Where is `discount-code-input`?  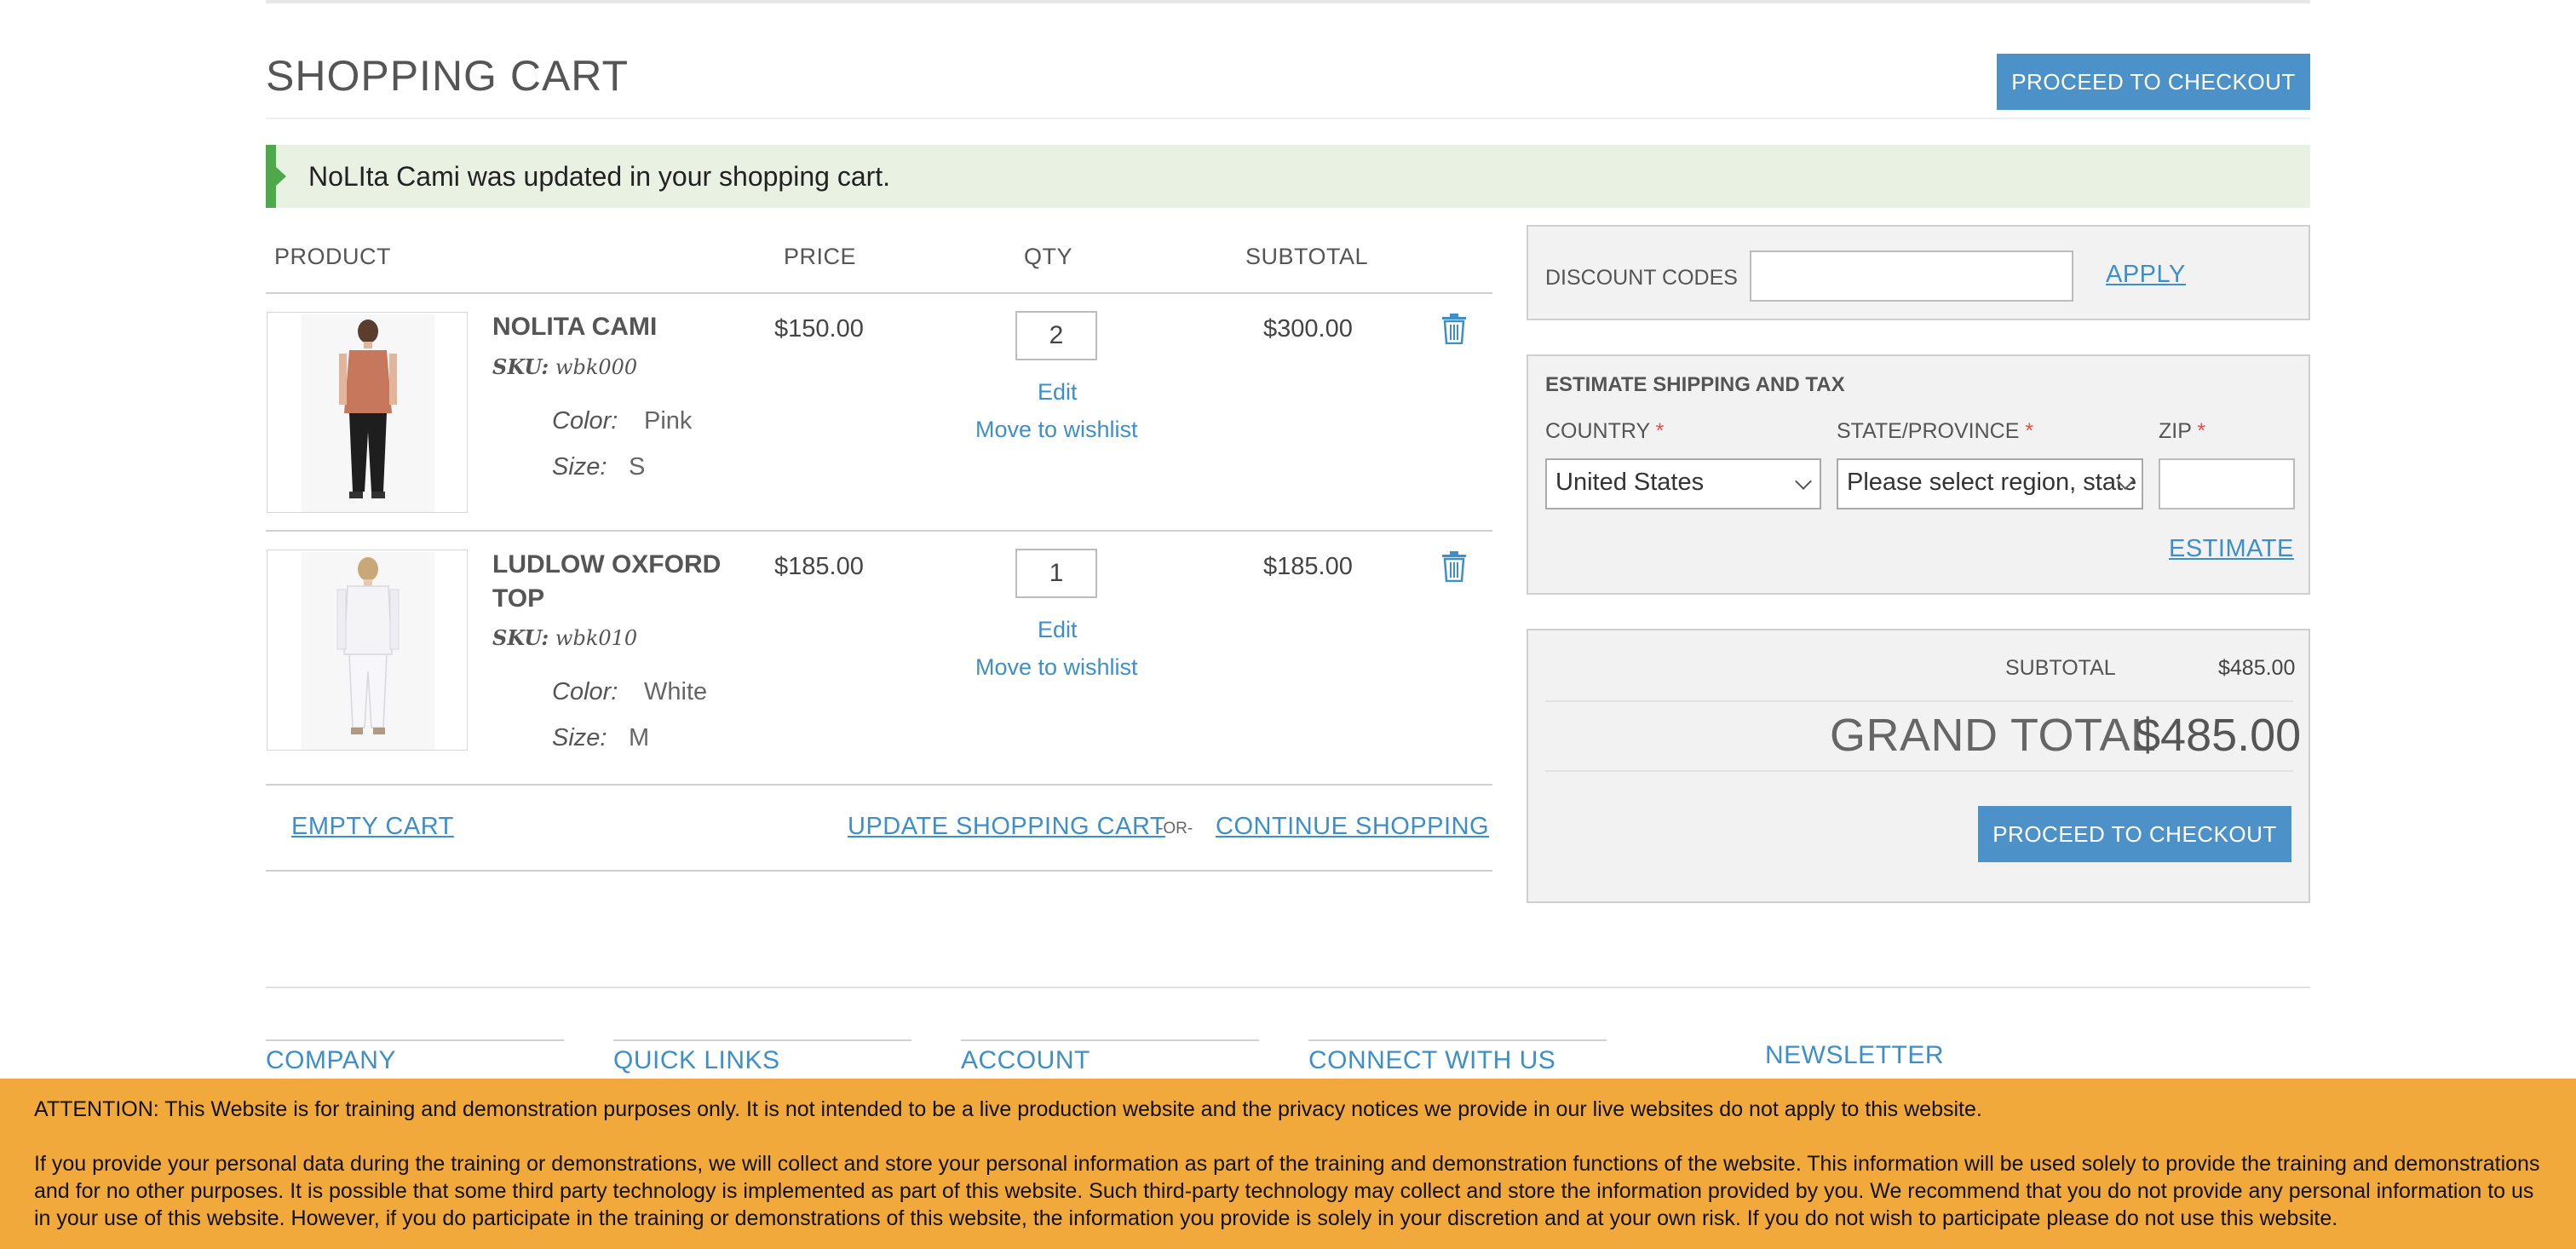
discount-code-input is located at coordinates (1912, 276).